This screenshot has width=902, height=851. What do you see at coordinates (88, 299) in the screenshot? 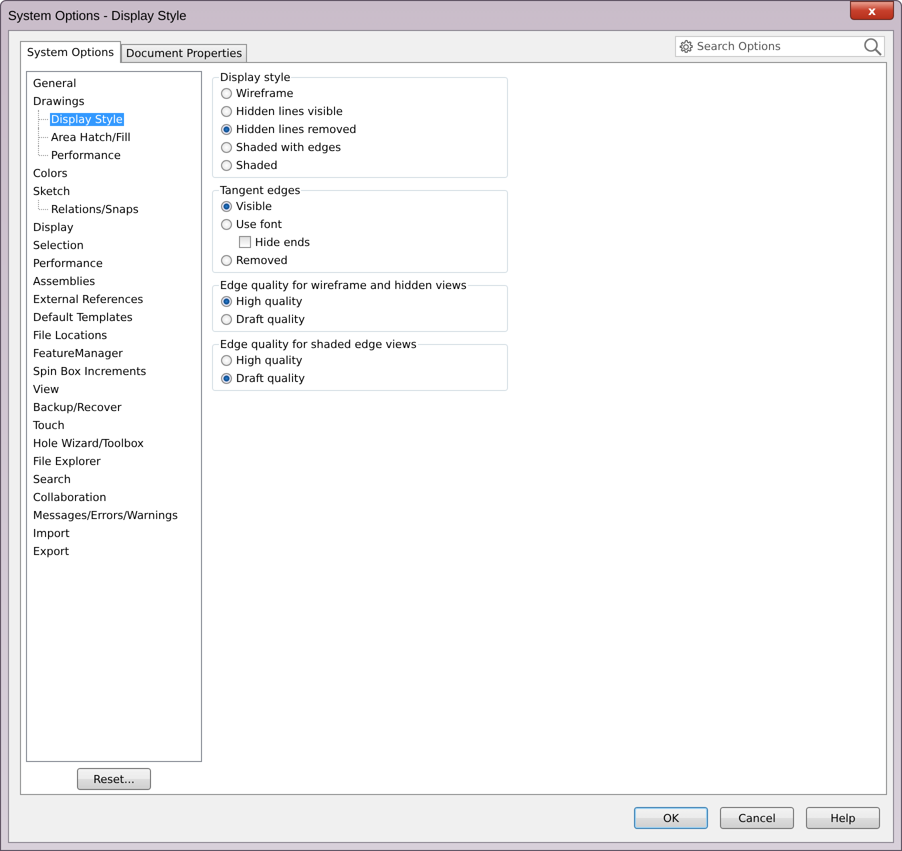
I see `tree-item: External References` at bounding box center [88, 299].